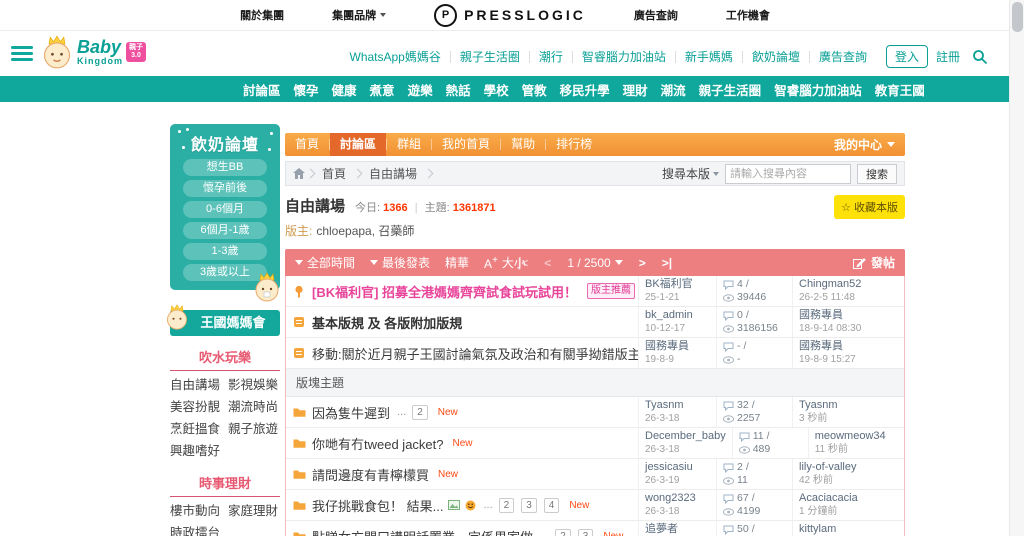 The image size is (1024, 536). What do you see at coordinates (677, 467) in the screenshot?
I see `author-link: jessicasiu` at bounding box center [677, 467].